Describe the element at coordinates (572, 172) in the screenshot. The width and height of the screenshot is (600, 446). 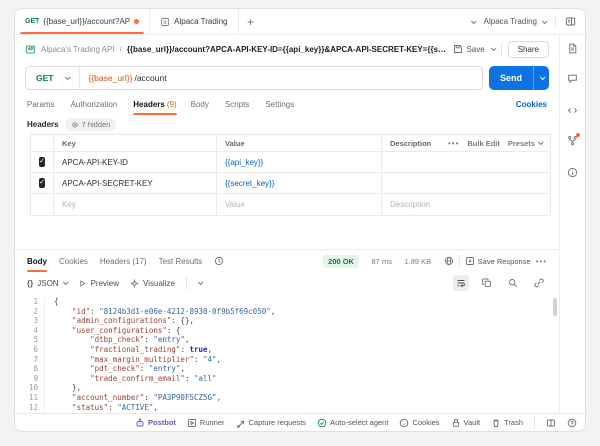
I see `info-icon` at that location.